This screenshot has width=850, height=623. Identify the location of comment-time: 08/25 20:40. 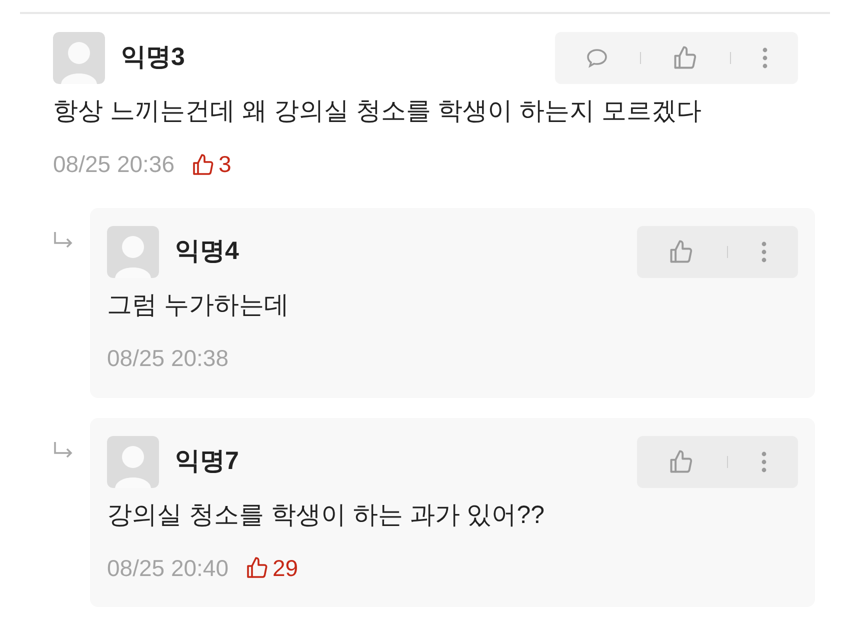
(168, 568).